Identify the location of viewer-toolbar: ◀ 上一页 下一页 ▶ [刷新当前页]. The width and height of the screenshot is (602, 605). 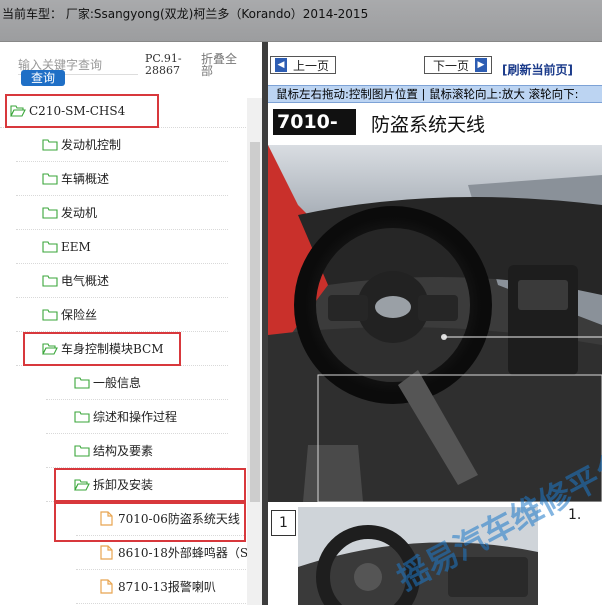
(435, 63).